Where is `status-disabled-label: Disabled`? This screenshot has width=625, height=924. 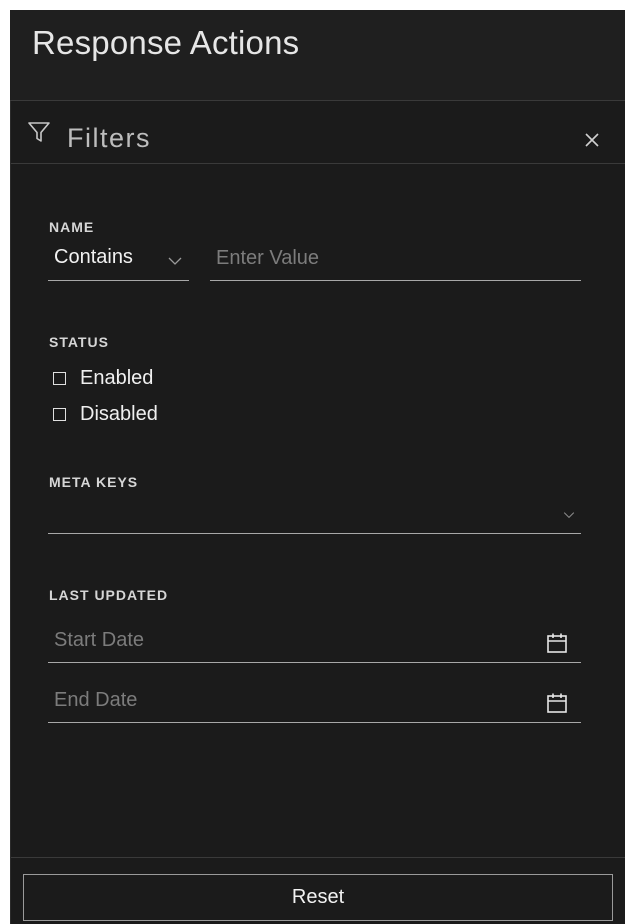 status-disabled-label: Disabled is located at coordinates (119, 414).